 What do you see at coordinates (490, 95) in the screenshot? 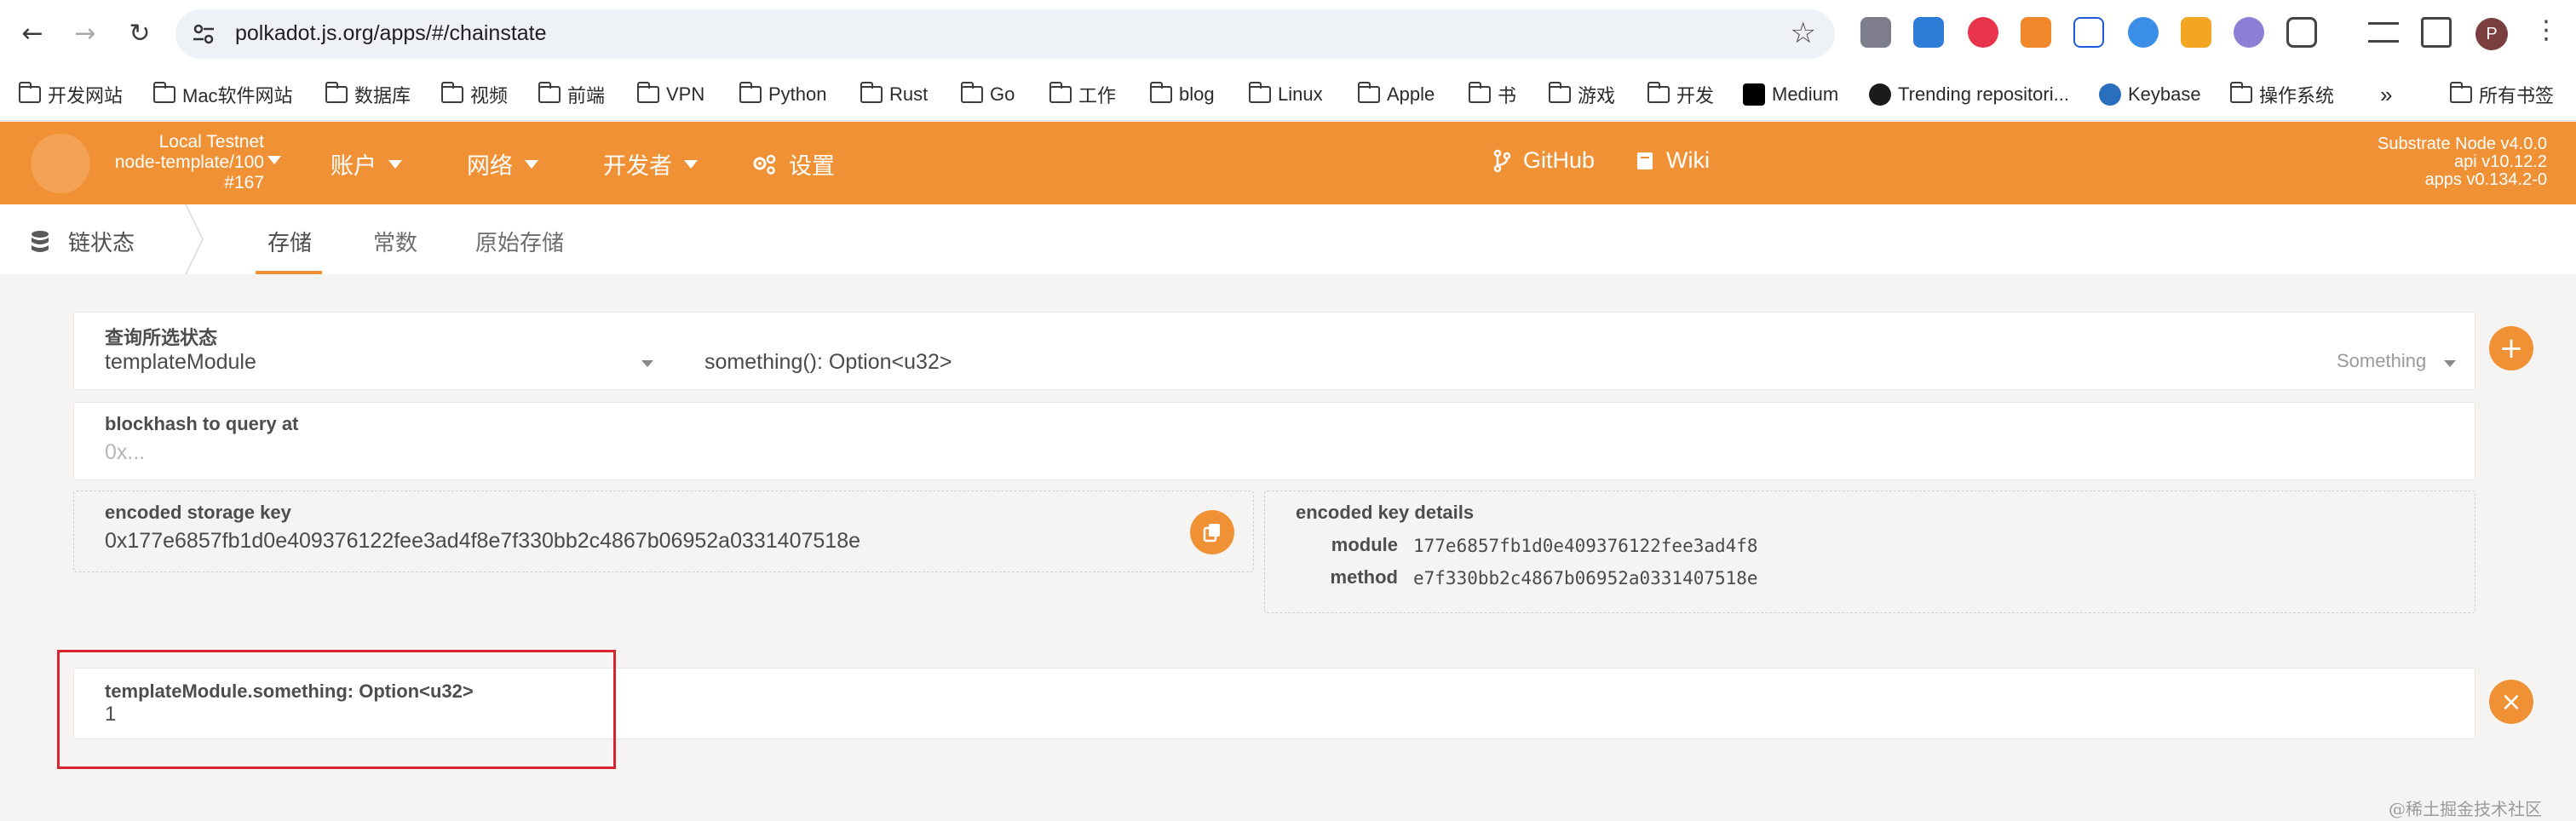
I see `bookmark-label: 视频` at bounding box center [490, 95].